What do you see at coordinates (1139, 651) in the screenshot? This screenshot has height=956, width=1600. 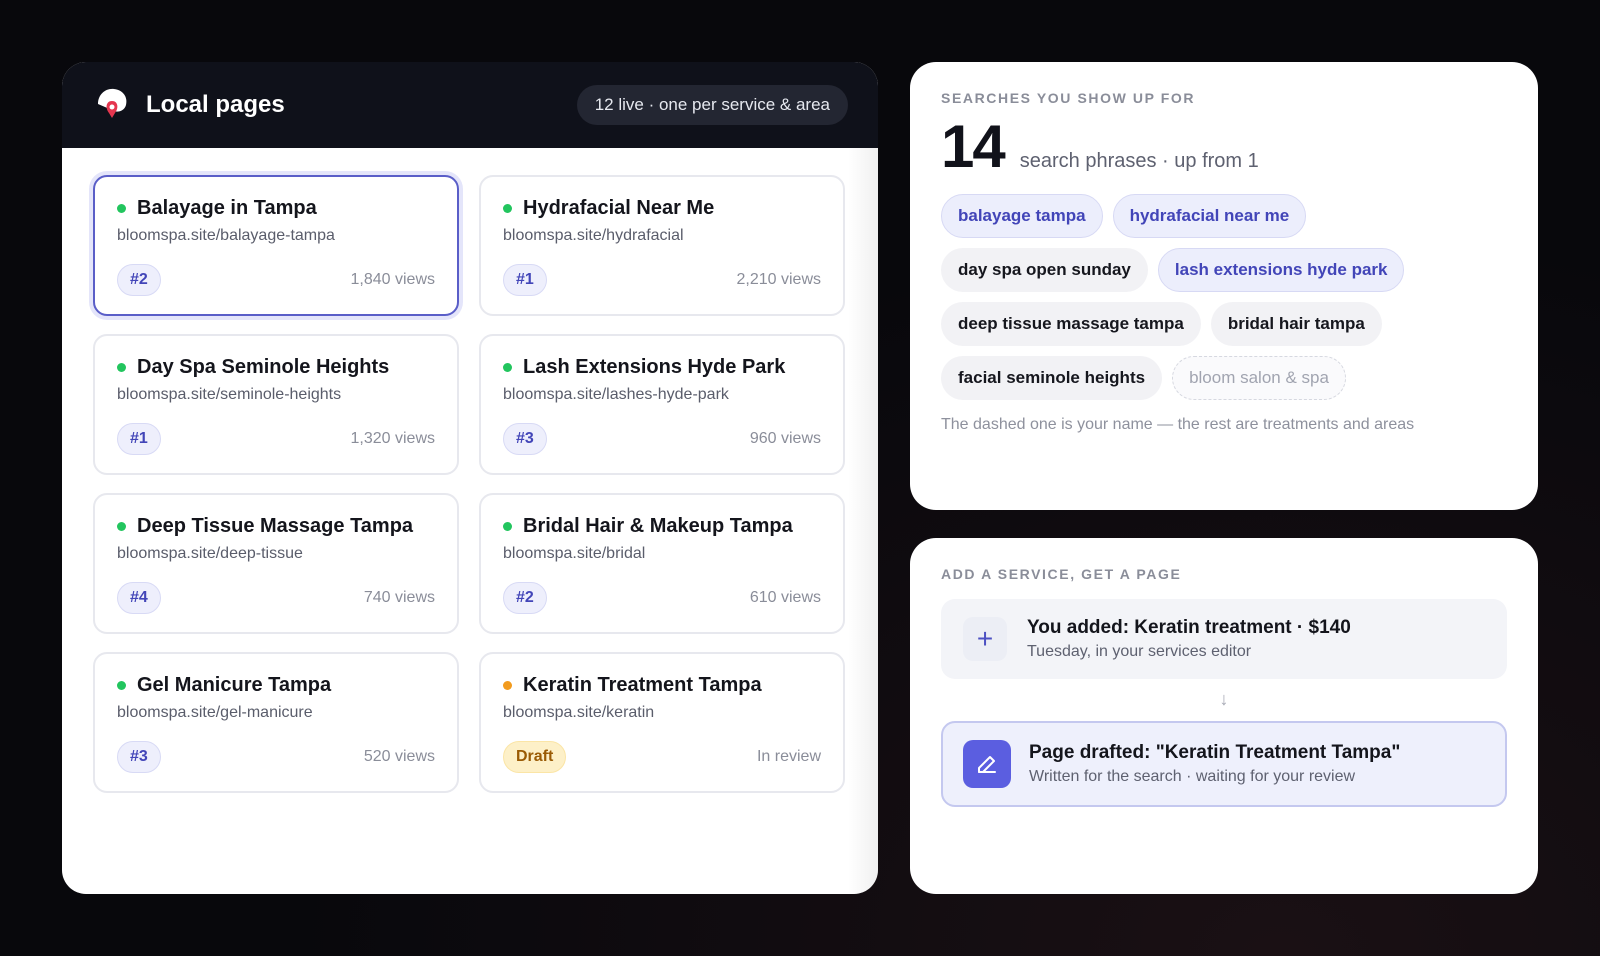 I see `service-added-subtitle: Tuesday, in your services editor` at bounding box center [1139, 651].